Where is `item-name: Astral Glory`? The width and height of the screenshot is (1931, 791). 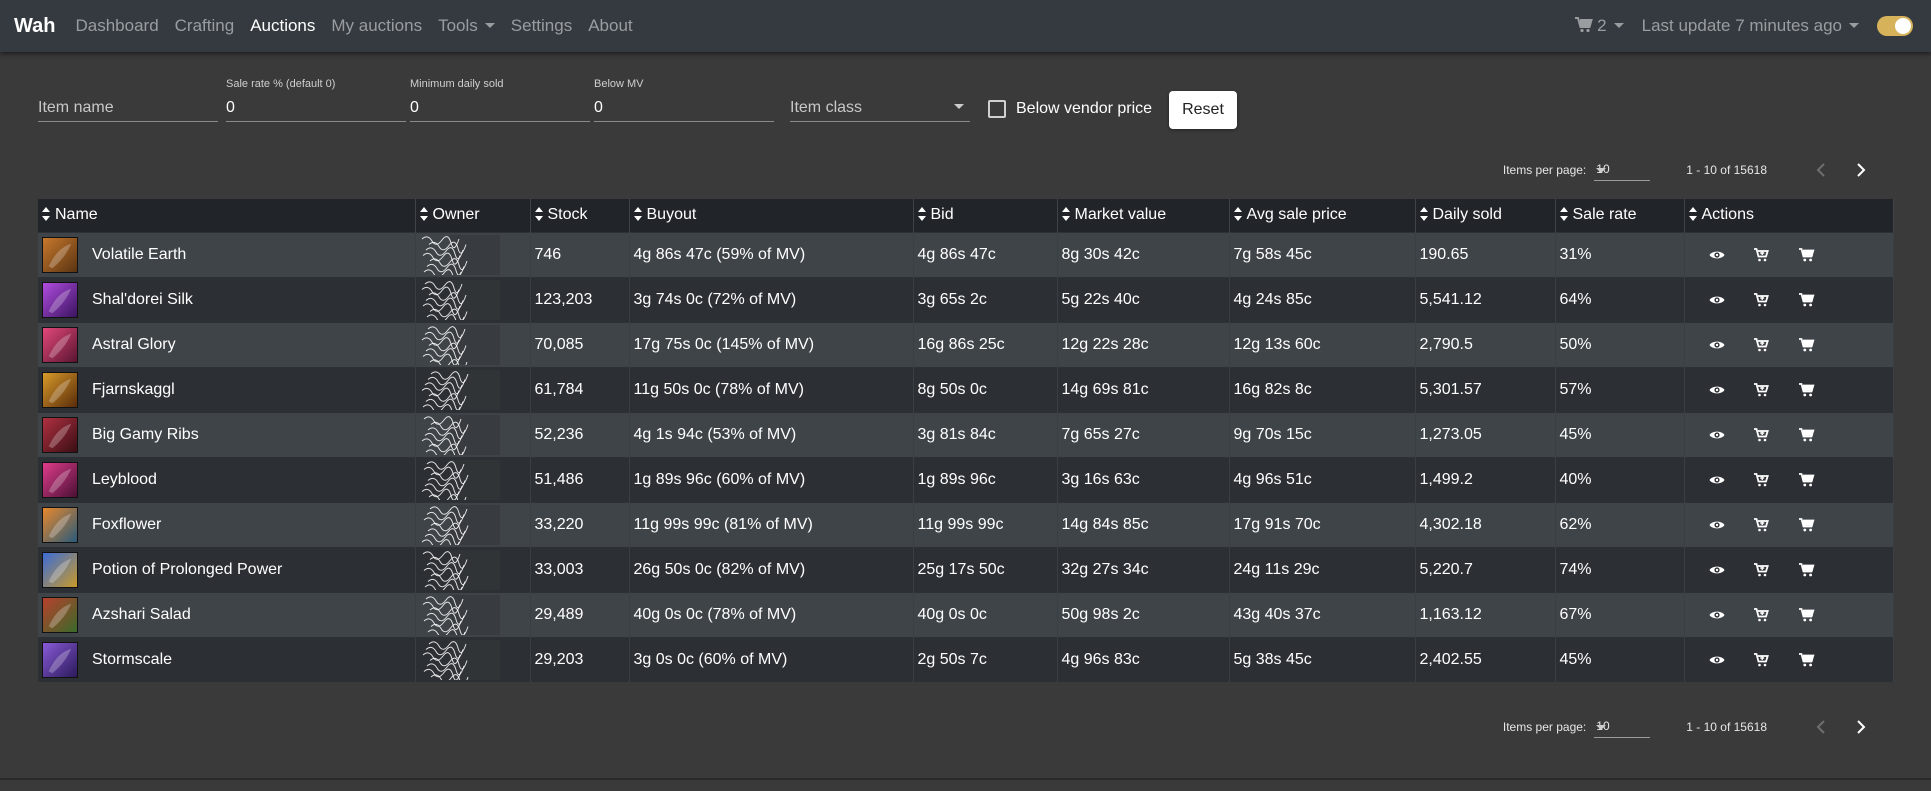 item-name: Astral Glory is located at coordinates (134, 345).